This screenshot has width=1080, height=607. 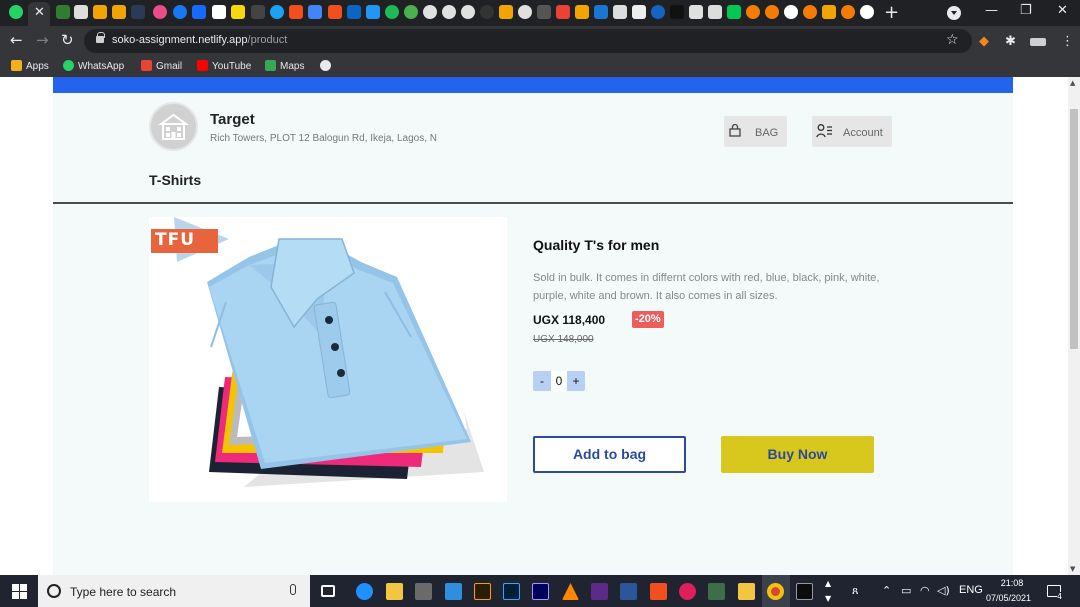 What do you see at coordinates (687, 591) in the screenshot?
I see `slack-icon` at bounding box center [687, 591].